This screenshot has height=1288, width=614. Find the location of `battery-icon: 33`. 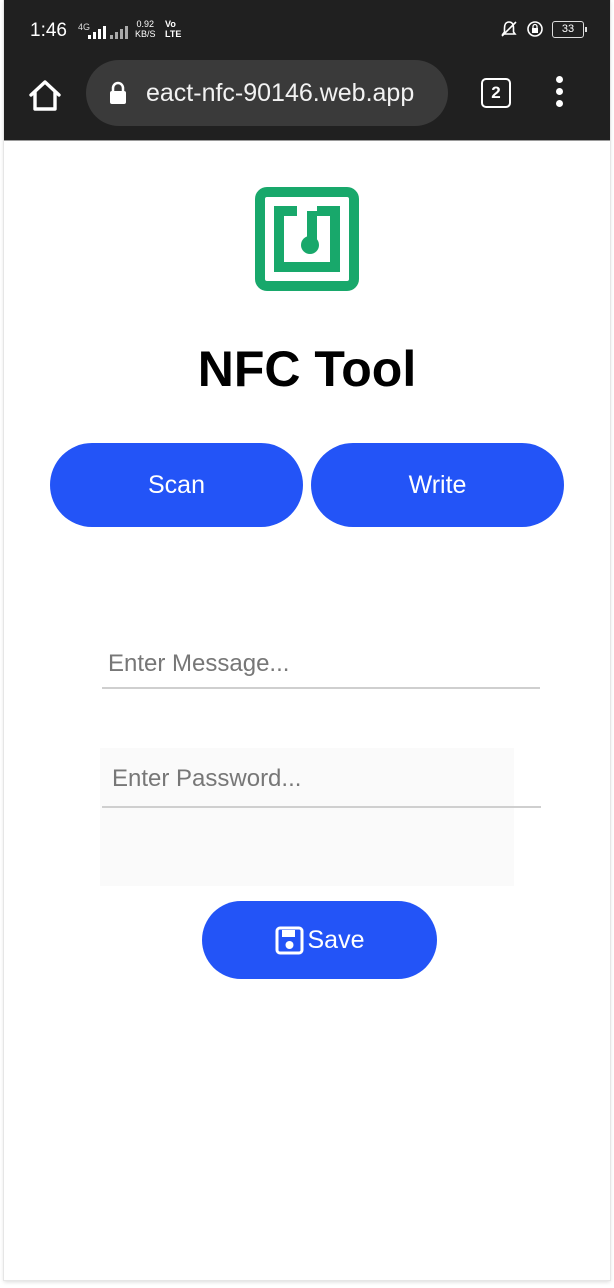

battery-icon: 33 is located at coordinates (569, 29).